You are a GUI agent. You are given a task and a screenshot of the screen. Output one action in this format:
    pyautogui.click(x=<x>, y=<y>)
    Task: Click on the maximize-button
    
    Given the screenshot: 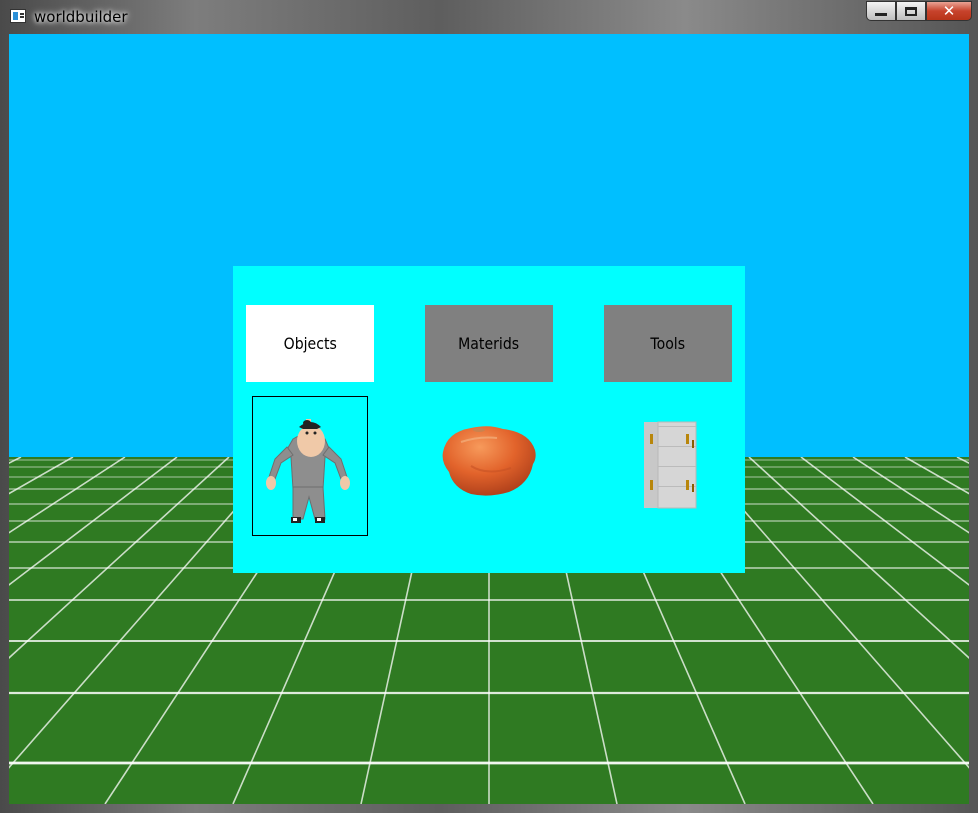 What is the action you would take?
    pyautogui.click(x=911, y=11)
    